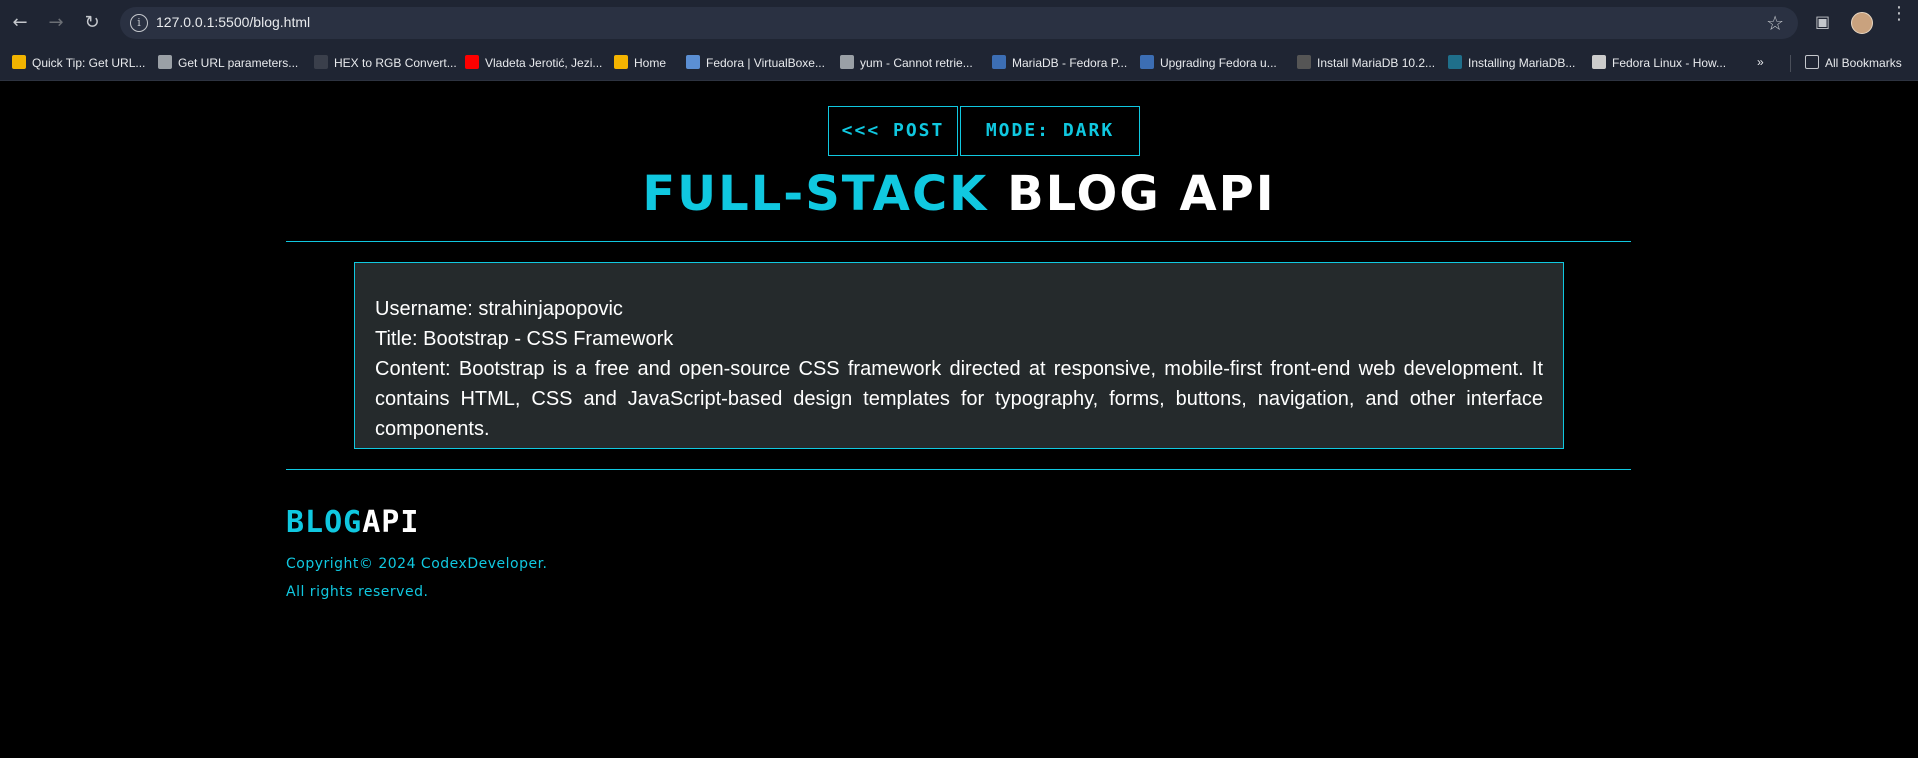 Image resolution: width=1918 pixels, height=758 pixels. Describe the element at coordinates (472, 62) in the screenshot. I see `youtube-icon` at that location.